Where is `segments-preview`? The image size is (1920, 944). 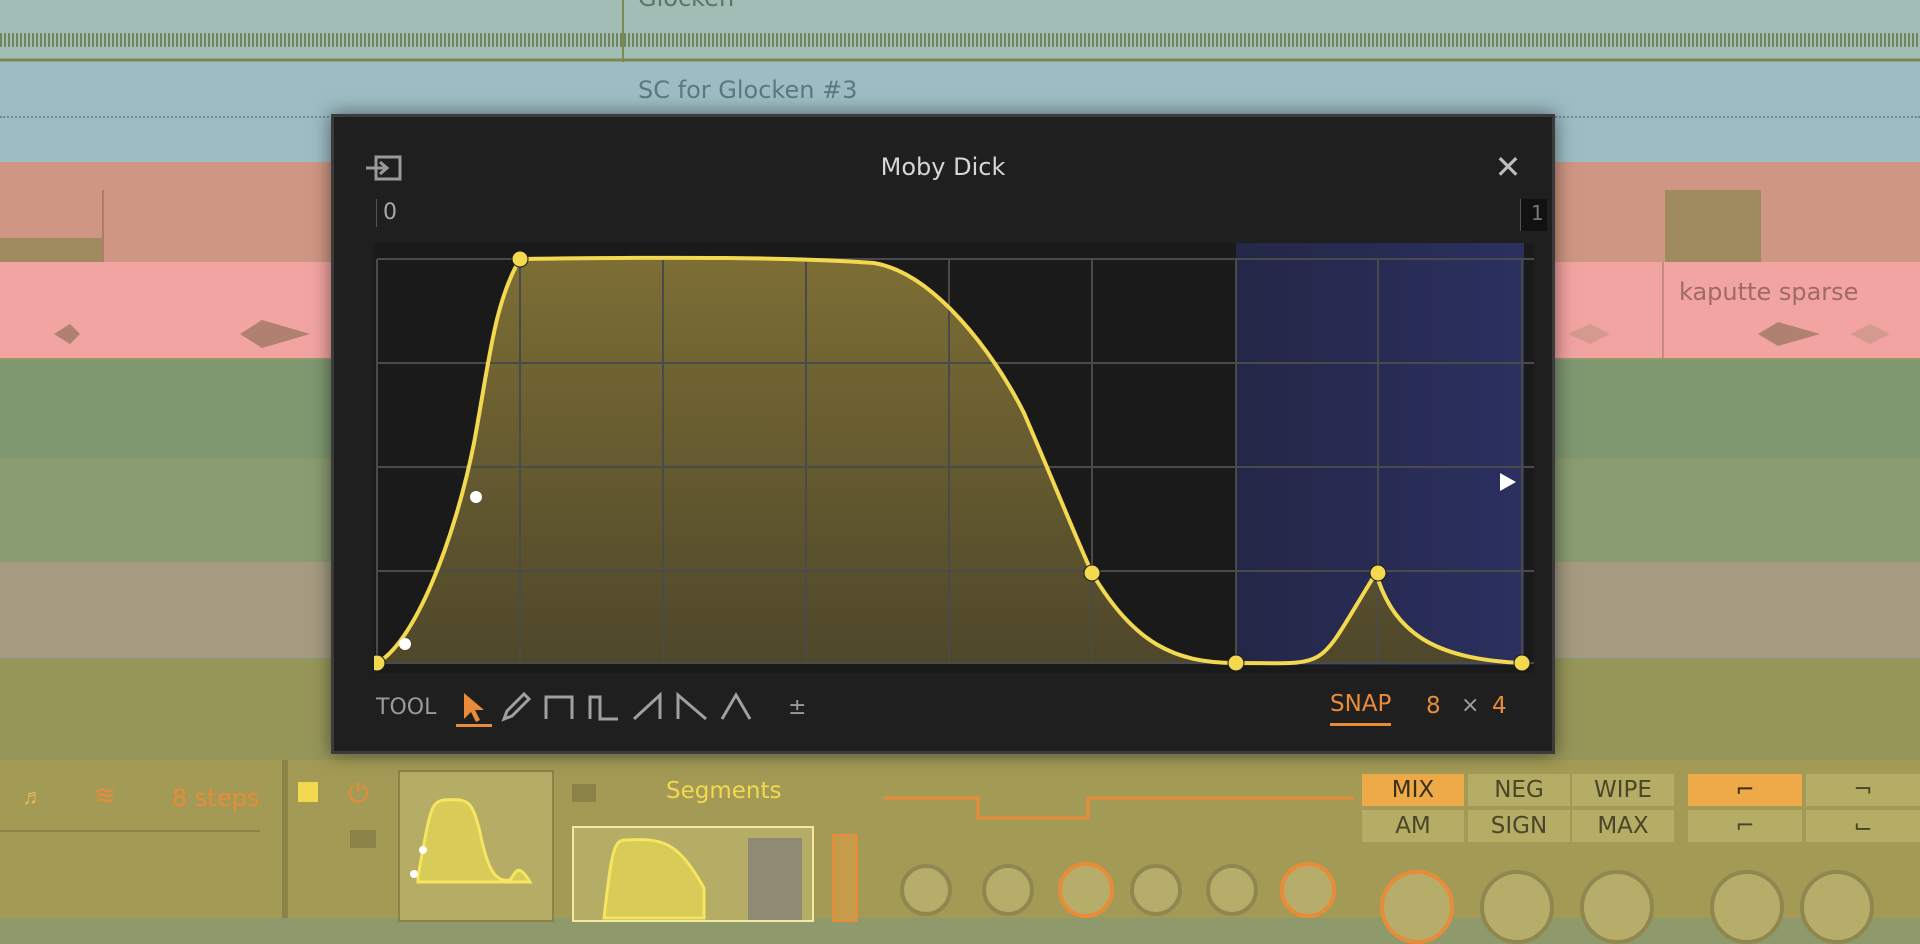
segments-preview is located at coordinates (693, 874).